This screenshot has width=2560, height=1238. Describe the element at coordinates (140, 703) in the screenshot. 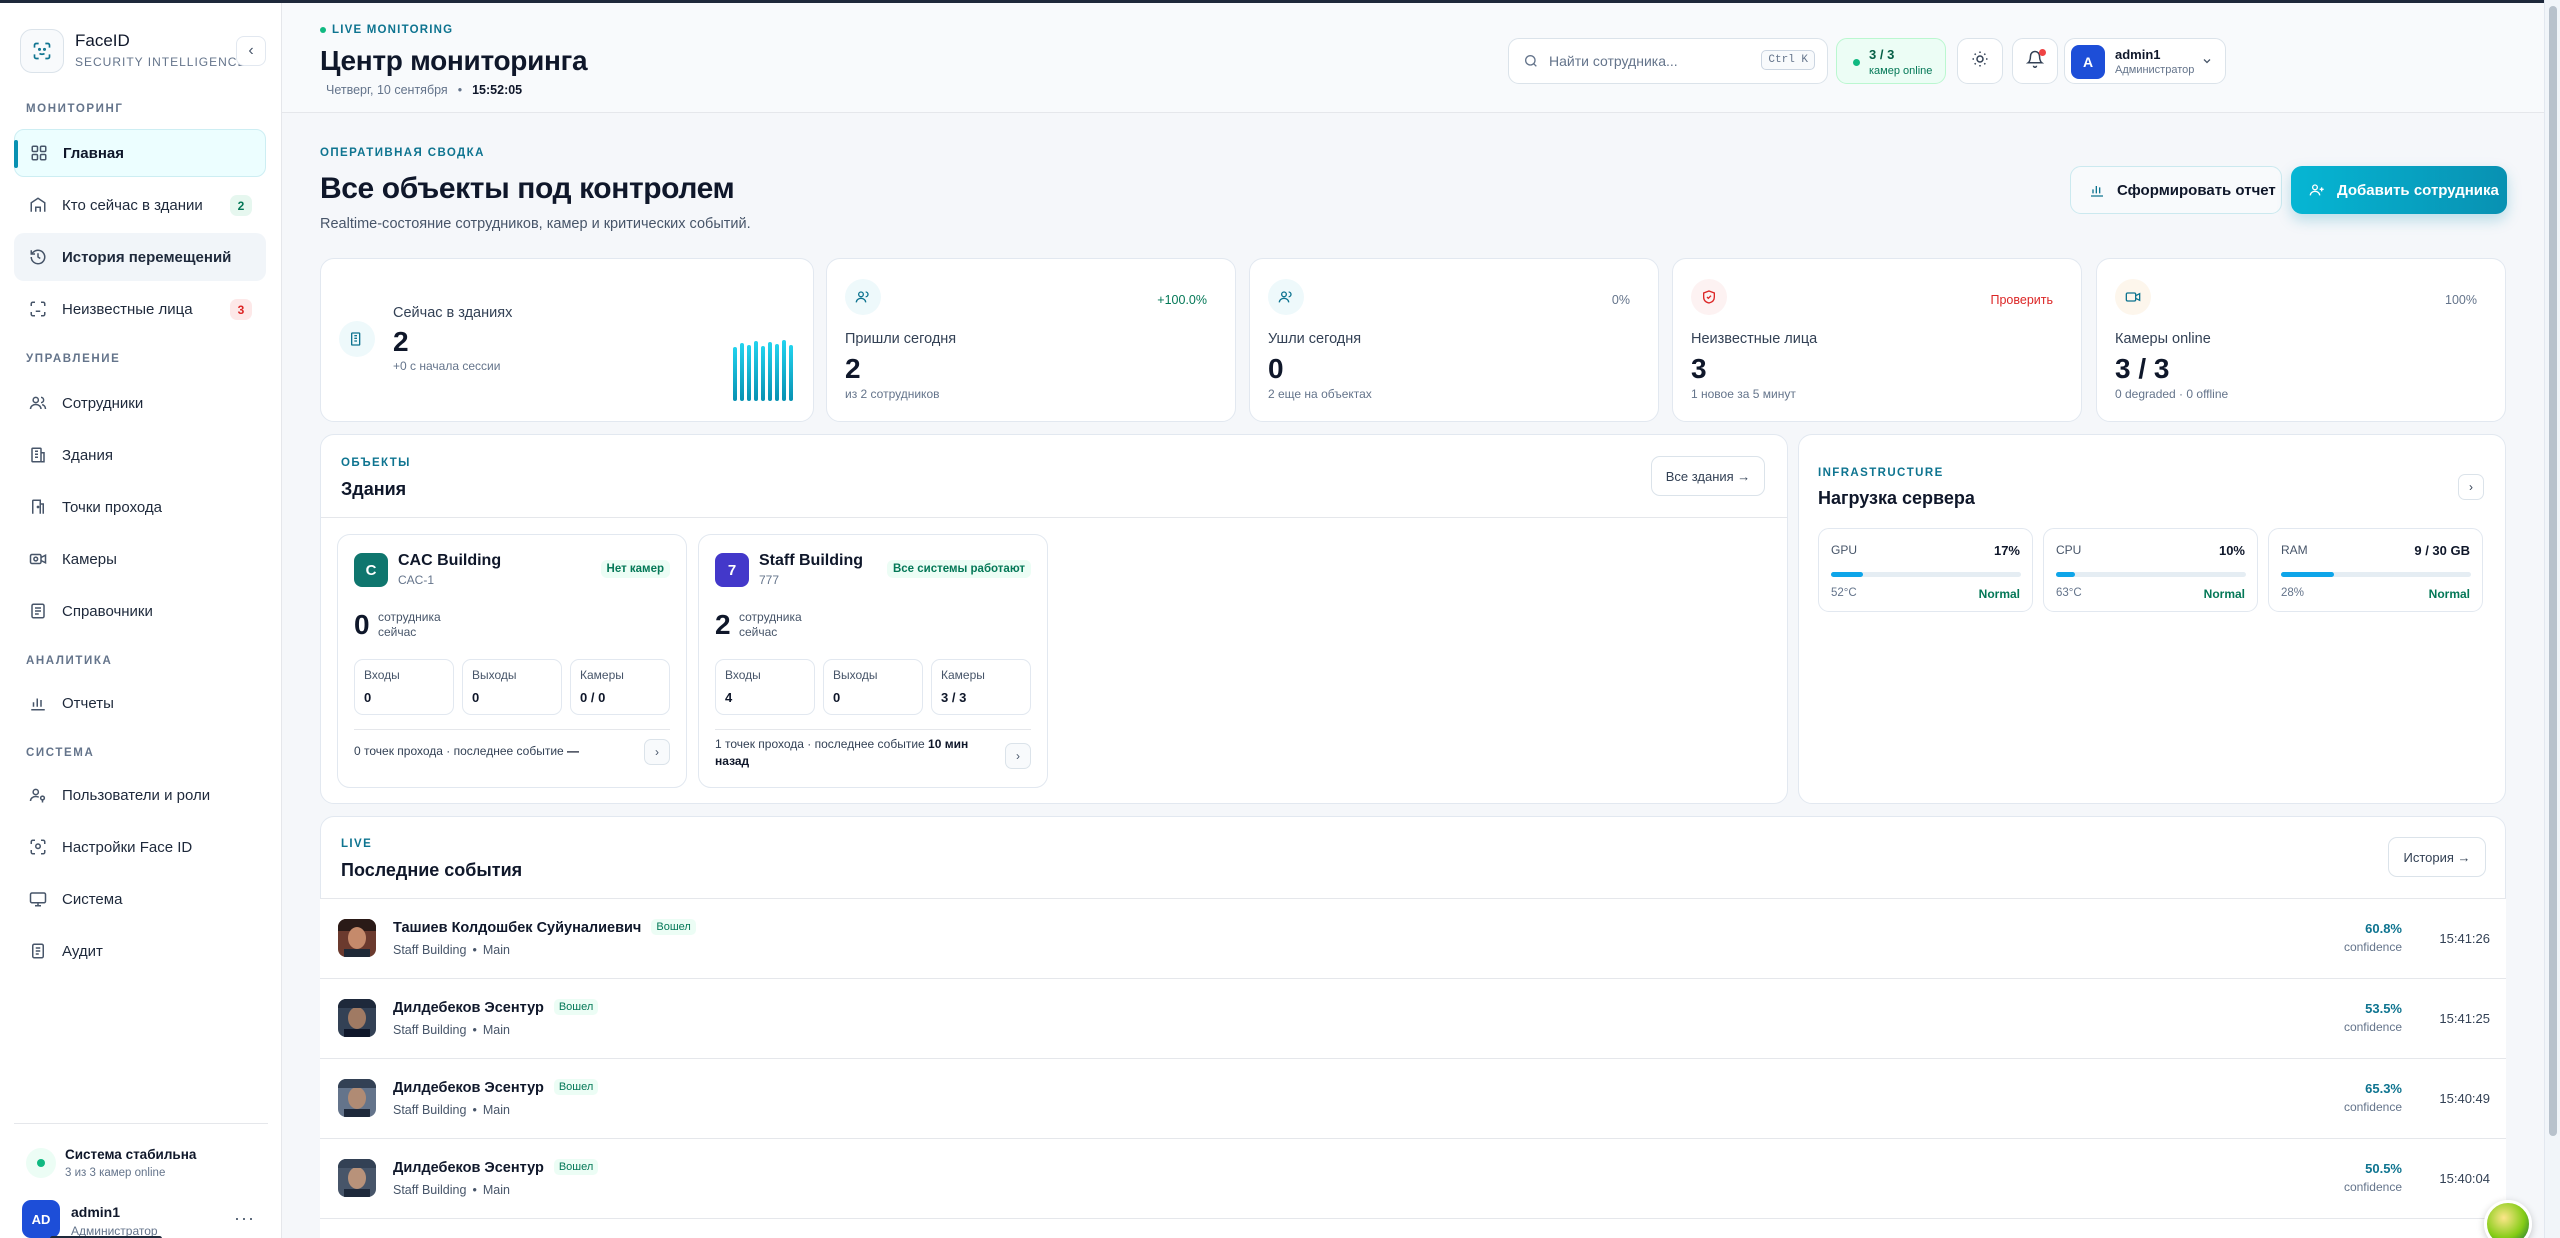

I see `sidebar-item-reports: Отчеты` at that location.